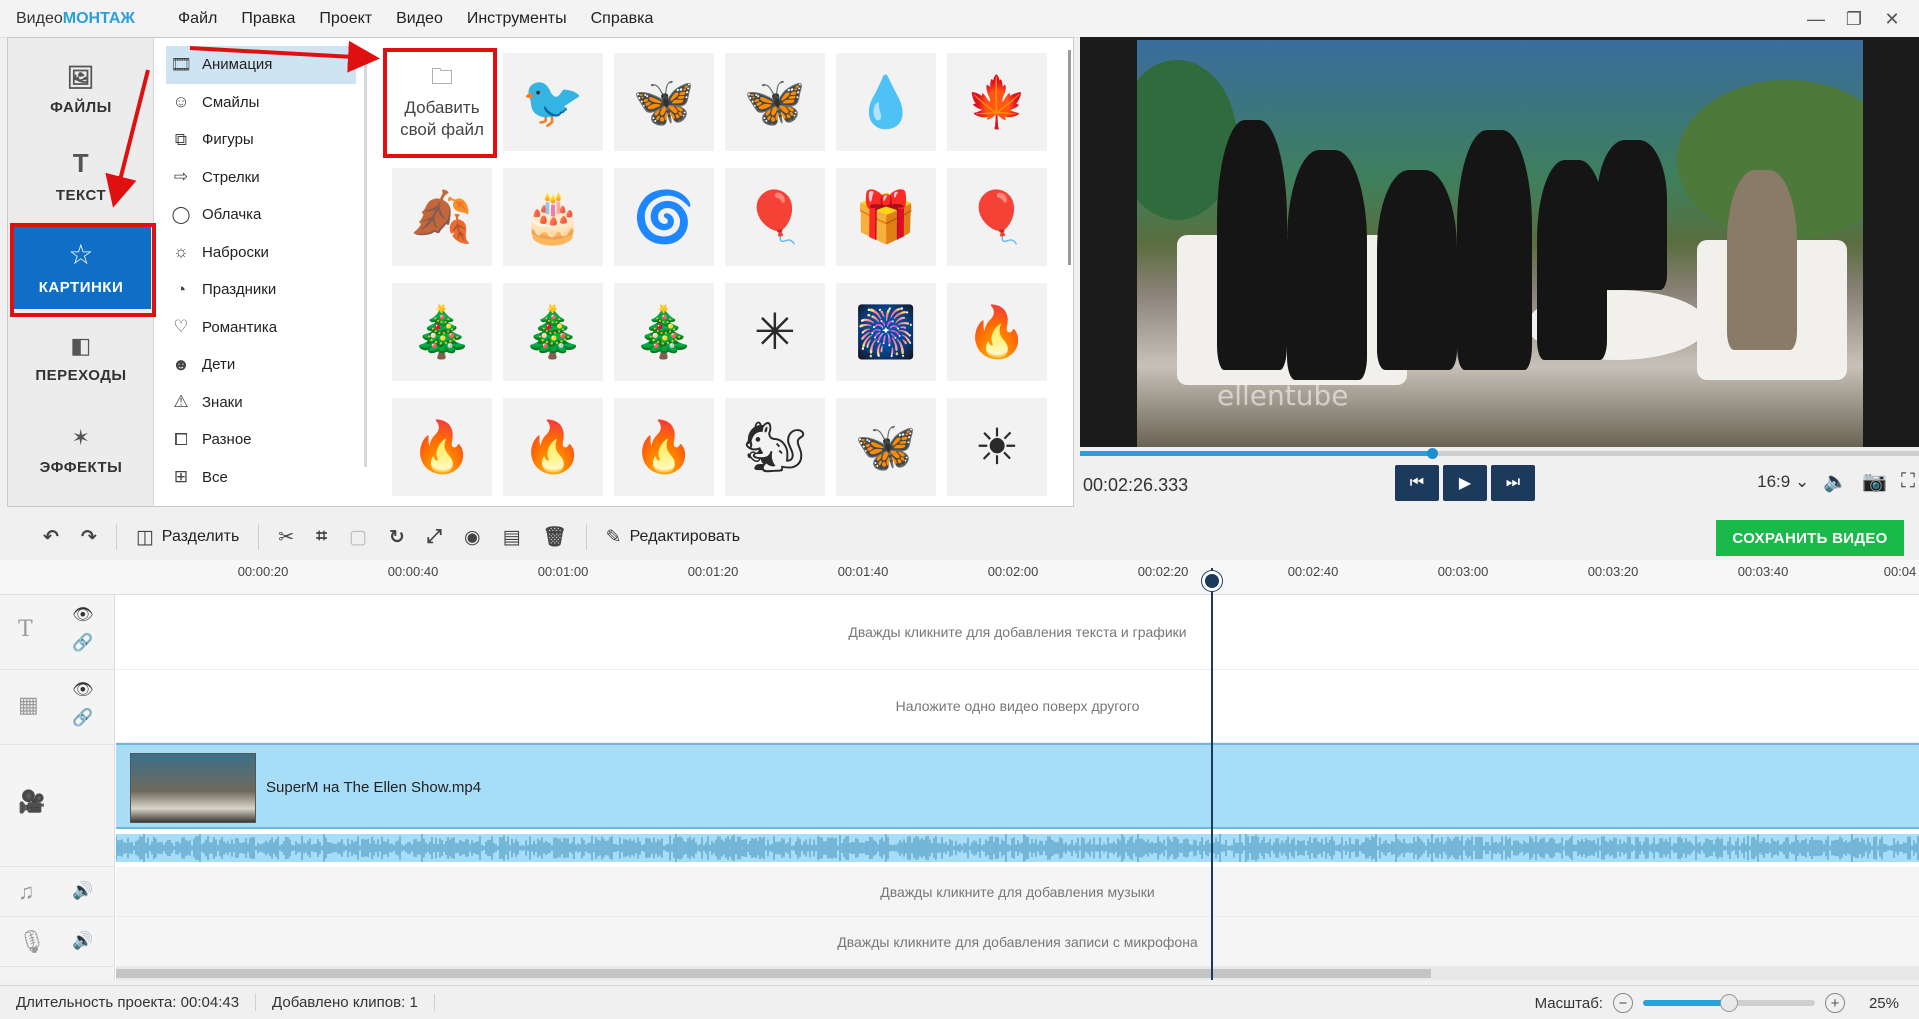 This screenshot has width=1919, height=1019. What do you see at coordinates (553, 447) in the screenshot?
I see `sticker-fire-2: 🔥` at bounding box center [553, 447].